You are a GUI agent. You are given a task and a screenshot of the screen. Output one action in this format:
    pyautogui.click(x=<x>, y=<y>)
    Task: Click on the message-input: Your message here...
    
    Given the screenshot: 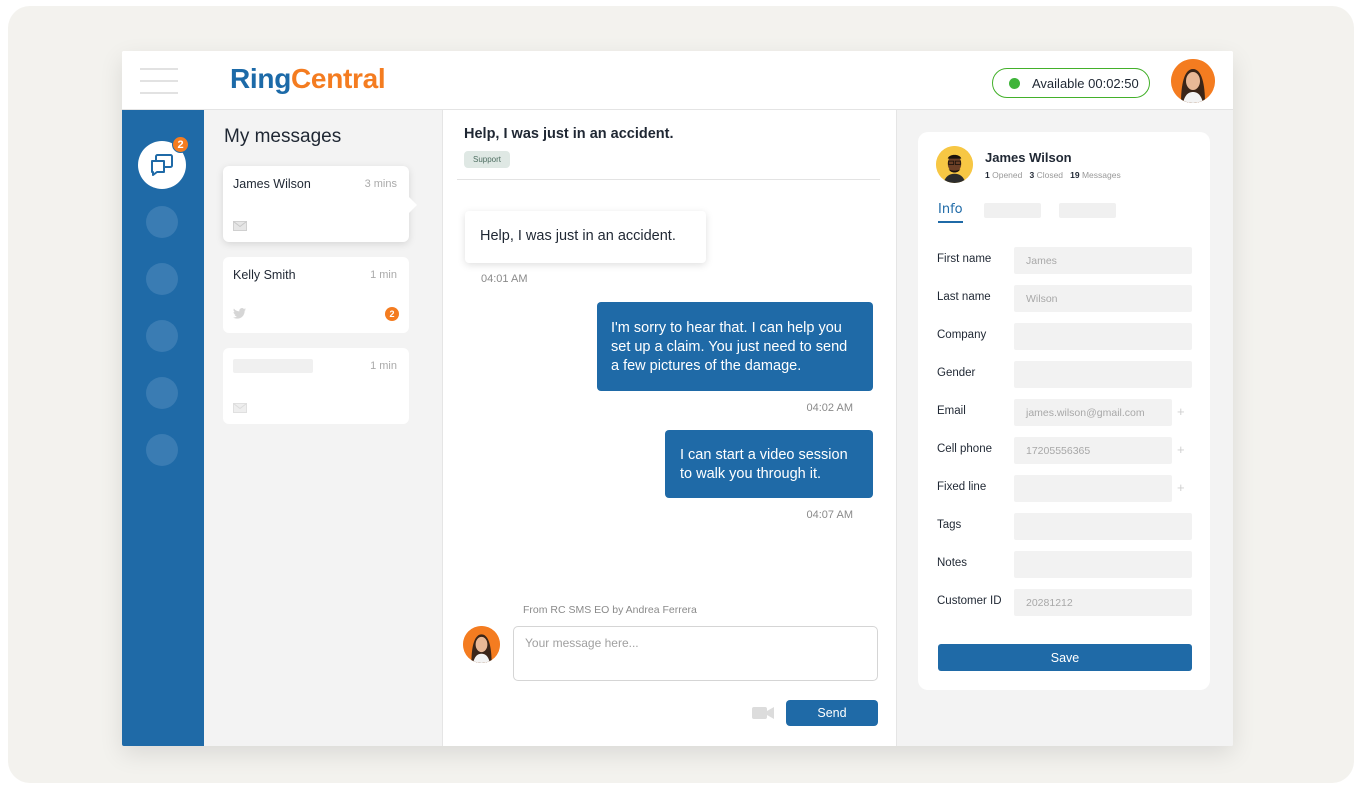 What is the action you would take?
    pyautogui.click(x=695, y=653)
    